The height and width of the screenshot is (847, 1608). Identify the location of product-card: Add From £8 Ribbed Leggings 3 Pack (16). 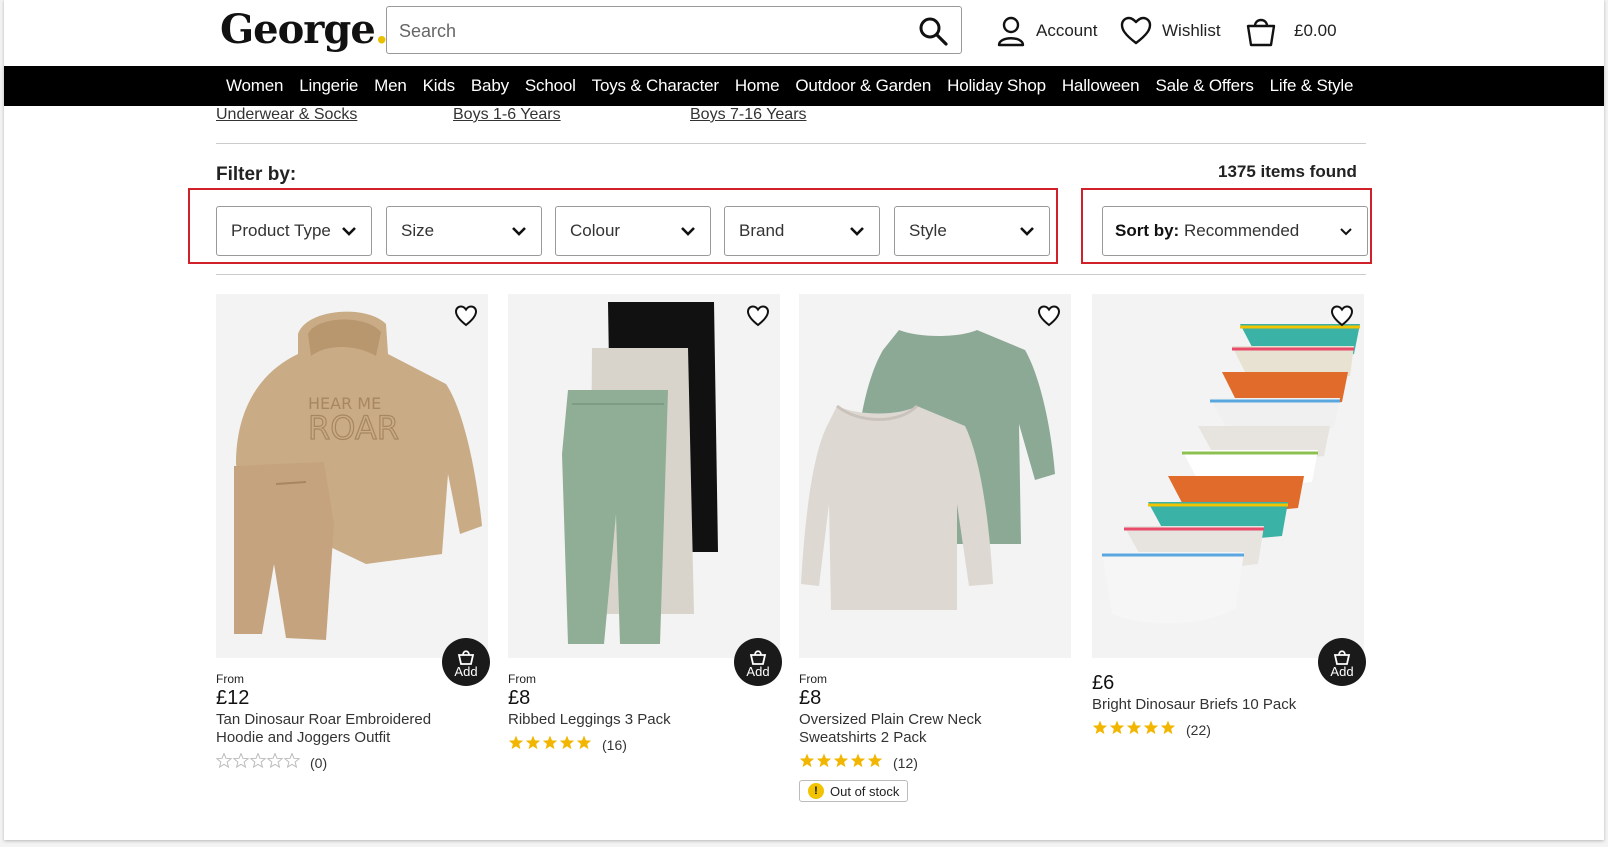
(645, 524).